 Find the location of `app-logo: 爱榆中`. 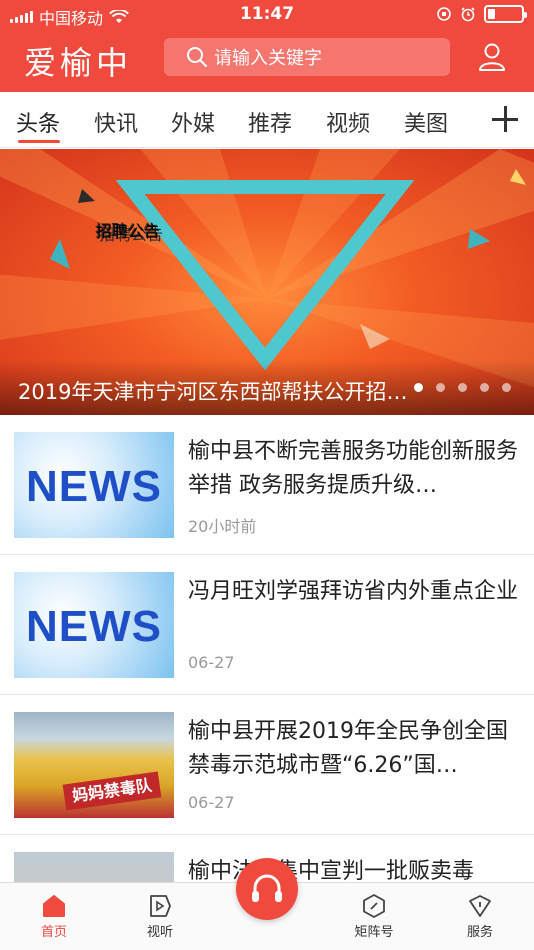

app-logo: 爱榆中 is located at coordinates (78, 63).